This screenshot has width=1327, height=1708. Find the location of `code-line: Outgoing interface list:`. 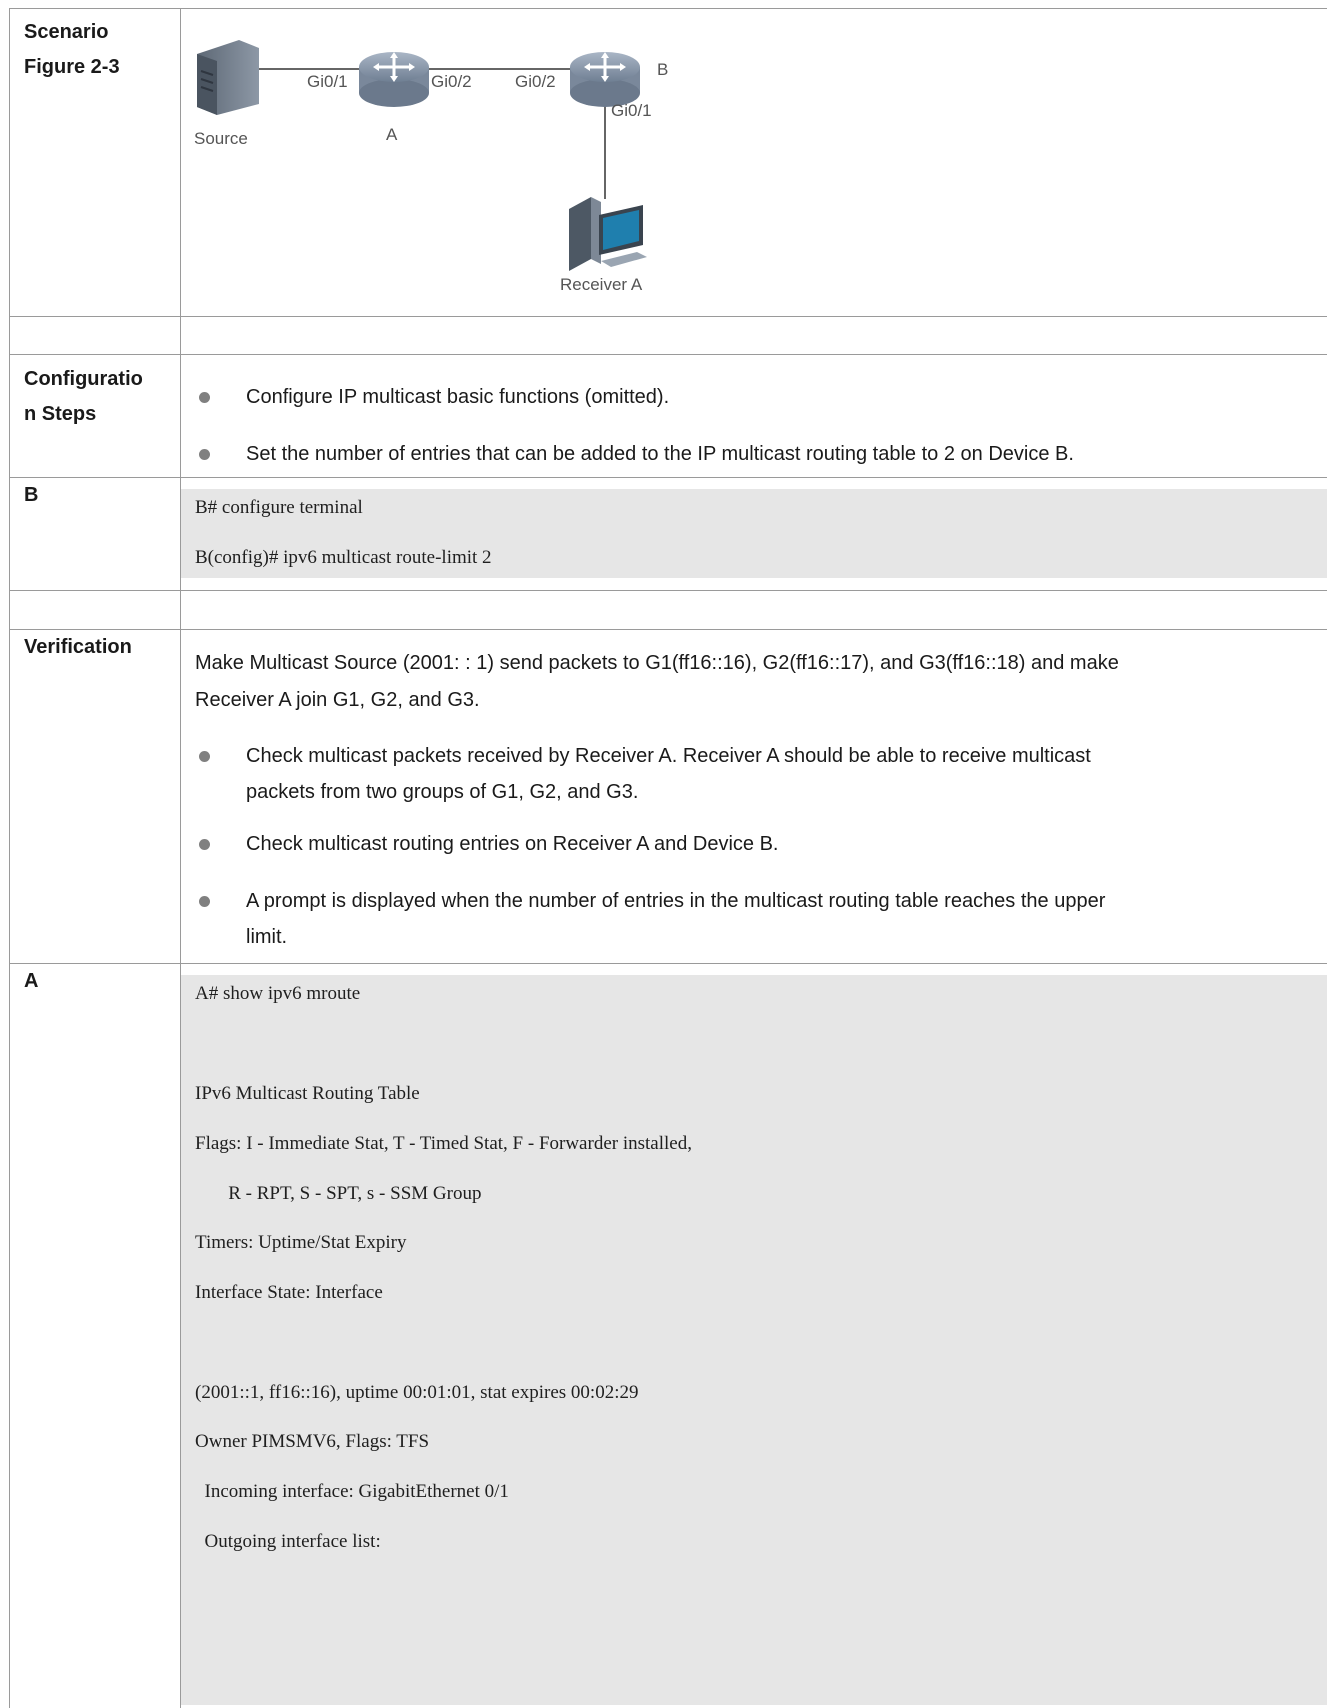

code-line: Outgoing interface list: is located at coordinates (288, 1541).